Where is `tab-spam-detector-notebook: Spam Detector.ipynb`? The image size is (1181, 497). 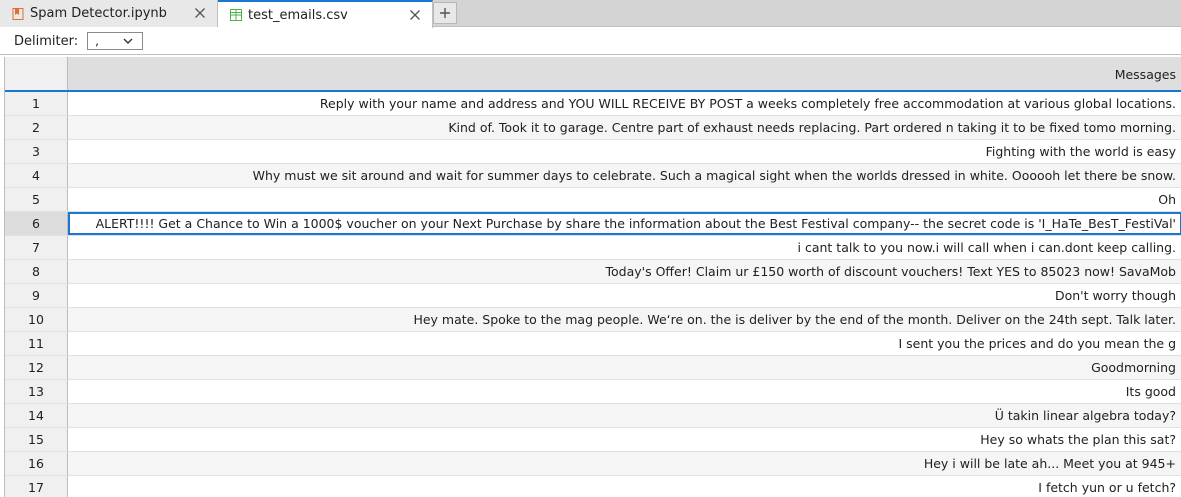 tab-spam-detector-notebook: Spam Detector.ipynb is located at coordinates (109, 13).